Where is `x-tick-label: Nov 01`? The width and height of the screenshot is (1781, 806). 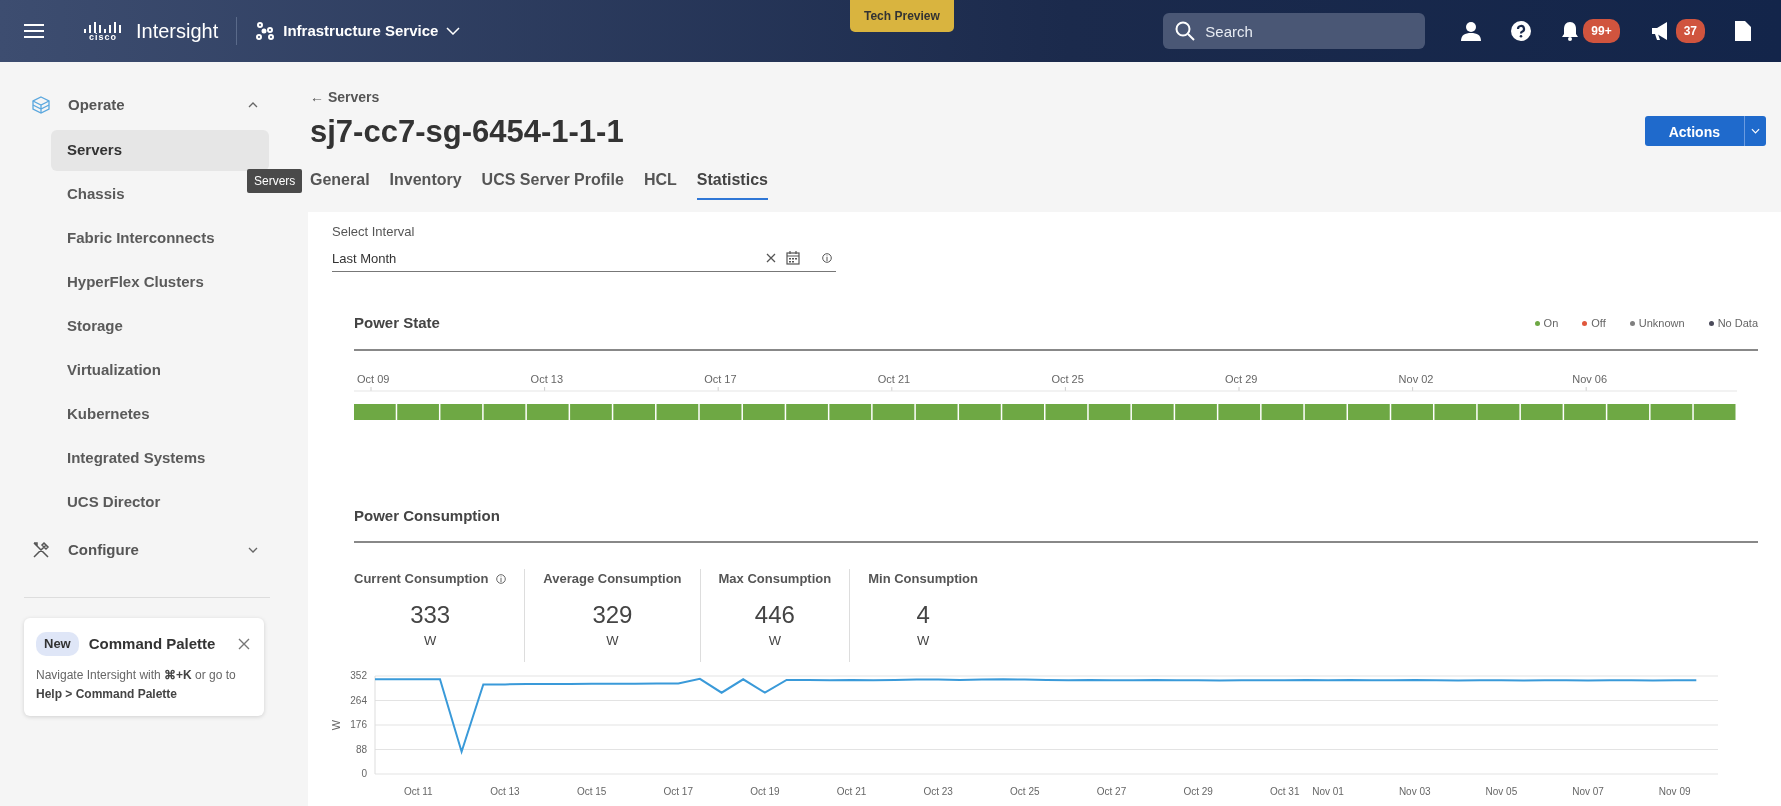 x-tick-label: Nov 01 is located at coordinates (1328, 792).